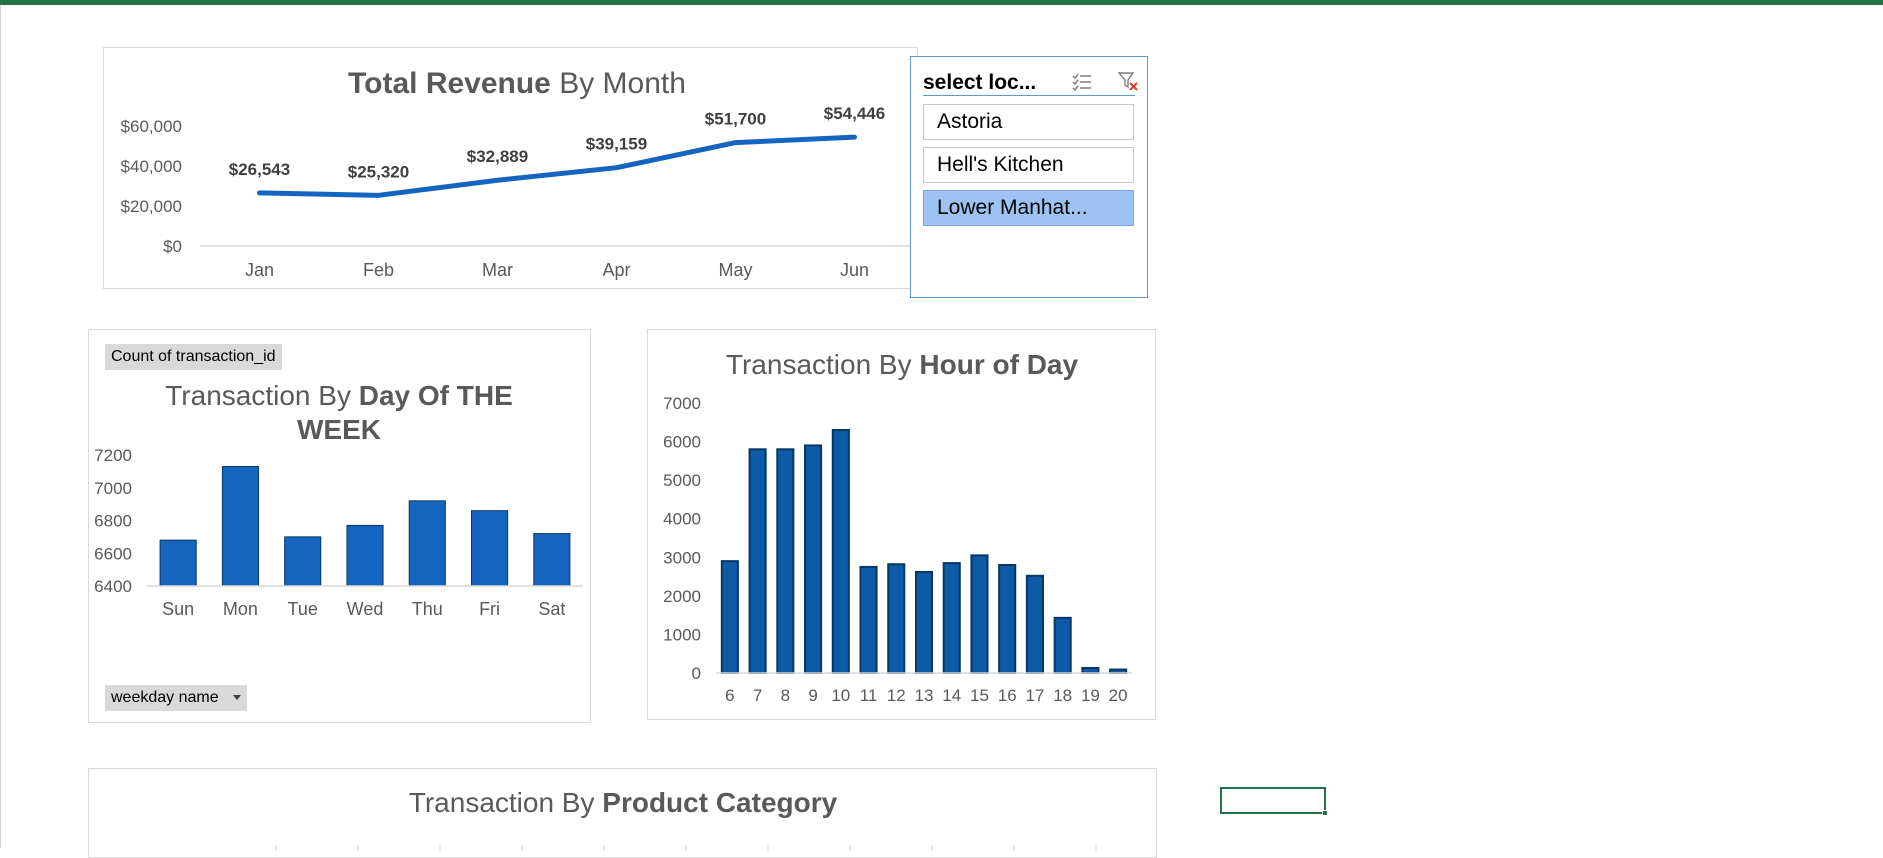 Image resolution: width=1883 pixels, height=858 pixels. What do you see at coordinates (0, 426) in the screenshot?
I see `sheet-left-border` at bounding box center [0, 426].